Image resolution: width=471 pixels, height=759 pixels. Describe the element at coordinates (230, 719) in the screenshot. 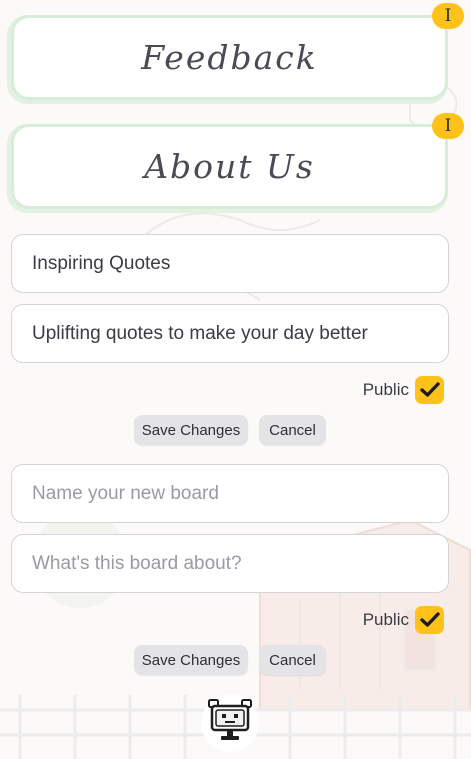

I see `robot-mascot-icon` at that location.